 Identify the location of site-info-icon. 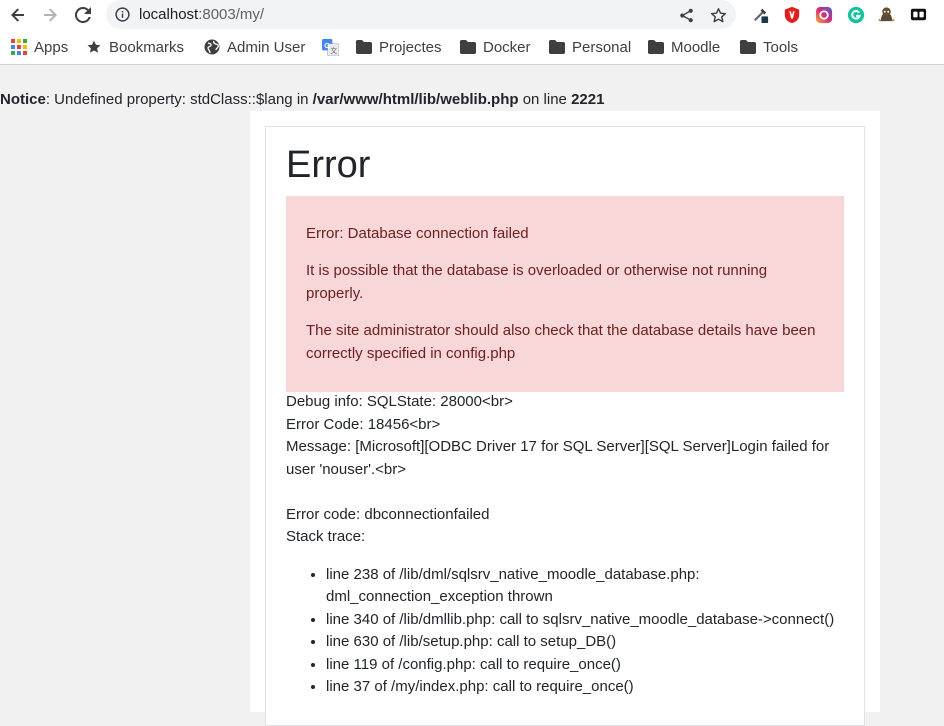
(122, 14).